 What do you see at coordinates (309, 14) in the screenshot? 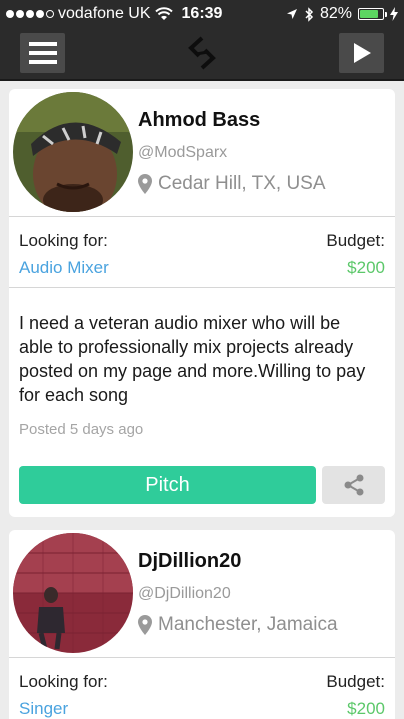
I see `bluetooth-icon` at bounding box center [309, 14].